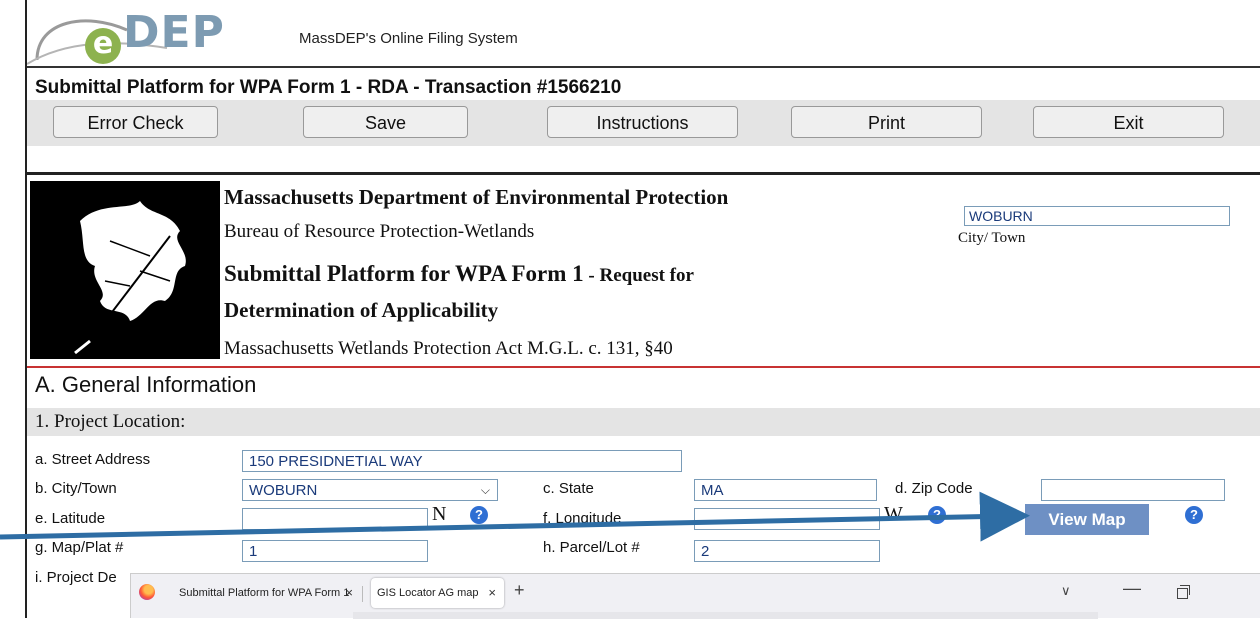 The image size is (1260, 619). I want to click on annotation-arrow, so click(515, 516).